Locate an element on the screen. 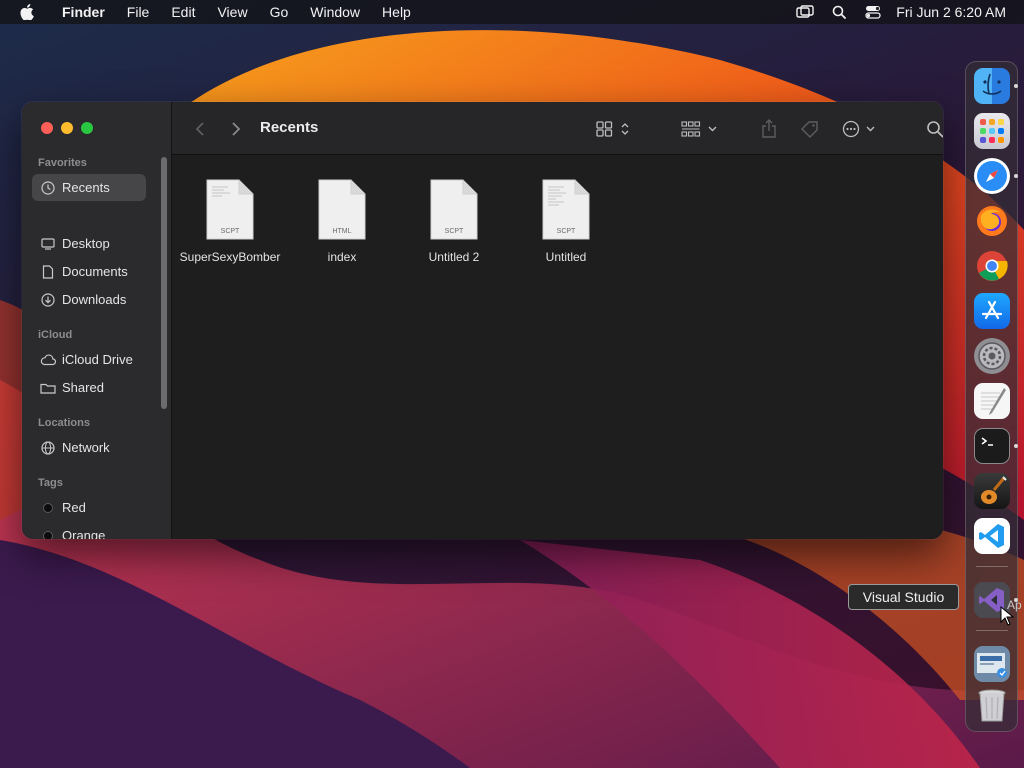  dock-textedit-icon is located at coordinates (992, 401).